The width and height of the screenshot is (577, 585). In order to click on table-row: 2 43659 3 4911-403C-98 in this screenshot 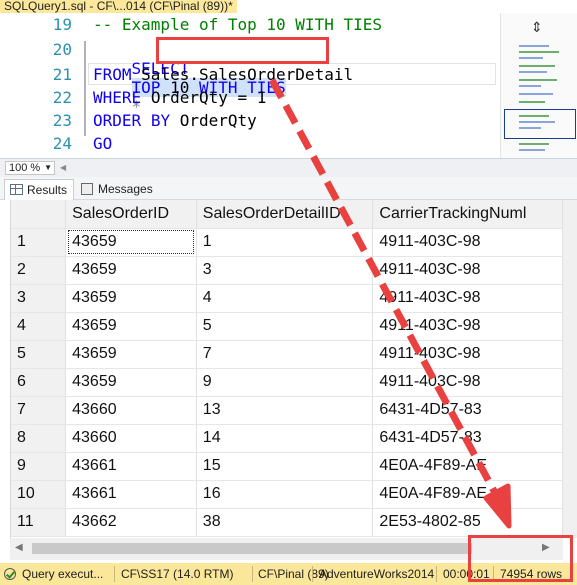, I will do `click(287, 270)`.